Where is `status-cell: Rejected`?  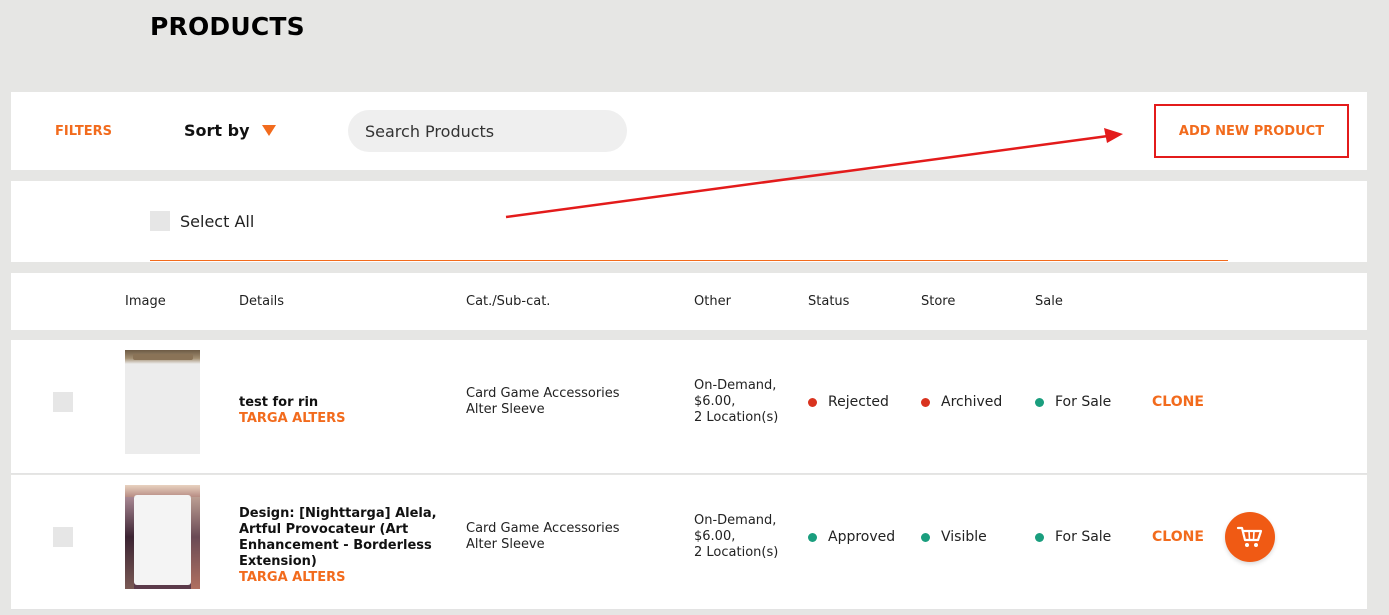
status-cell: Rejected is located at coordinates (848, 402).